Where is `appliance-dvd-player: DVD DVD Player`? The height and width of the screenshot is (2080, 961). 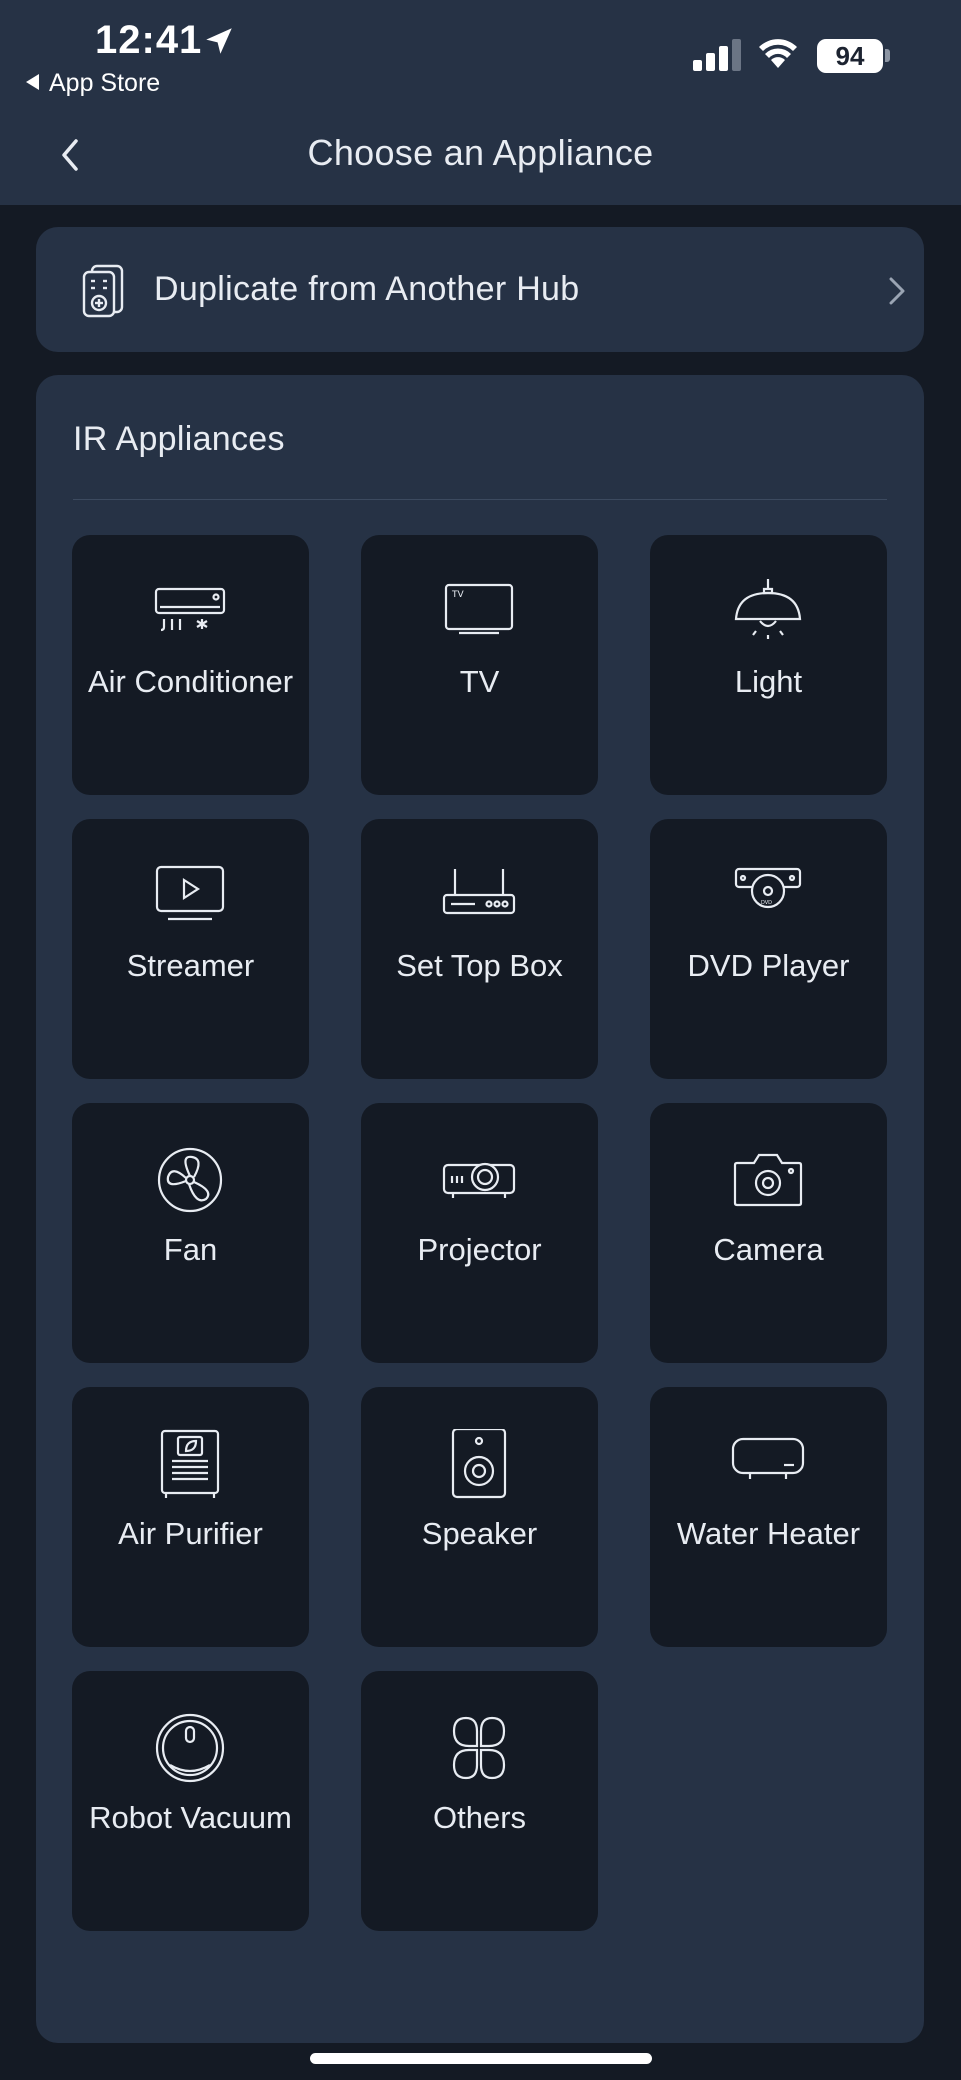 appliance-dvd-player: DVD DVD Player is located at coordinates (768, 949).